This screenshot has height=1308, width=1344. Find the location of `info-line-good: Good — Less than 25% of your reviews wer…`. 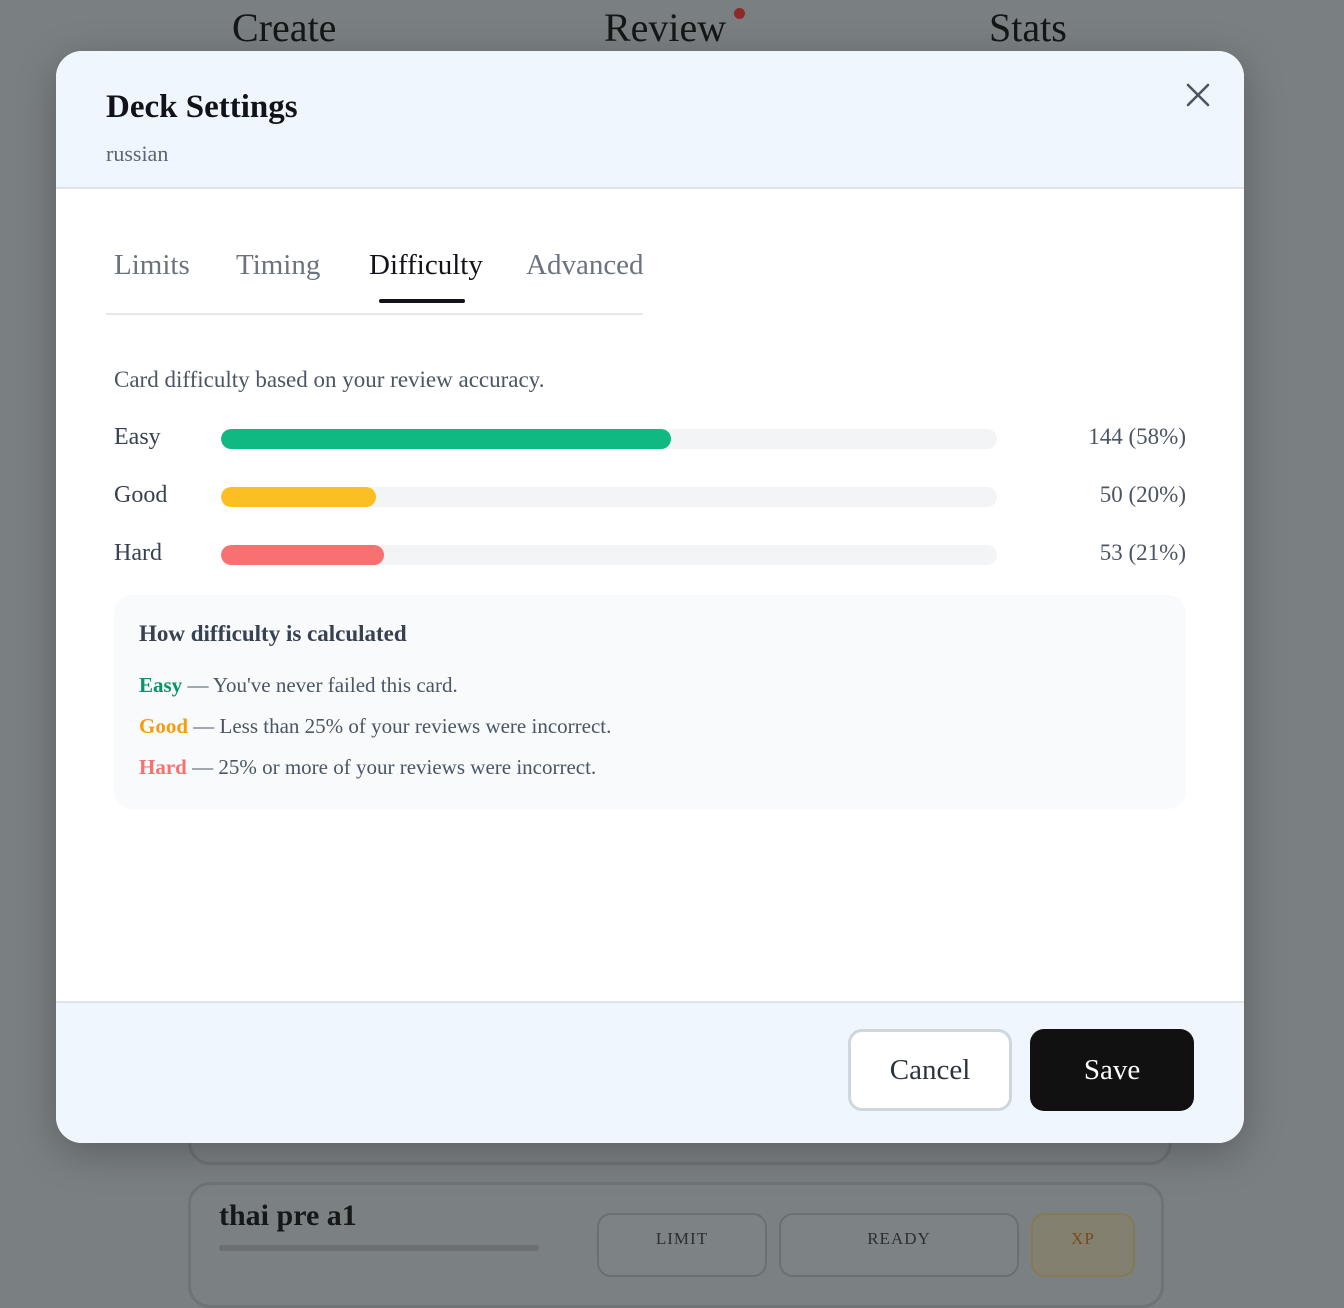

info-line-good: Good — Less than 25% of your reviews wer… is located at coordinates (375, 726).